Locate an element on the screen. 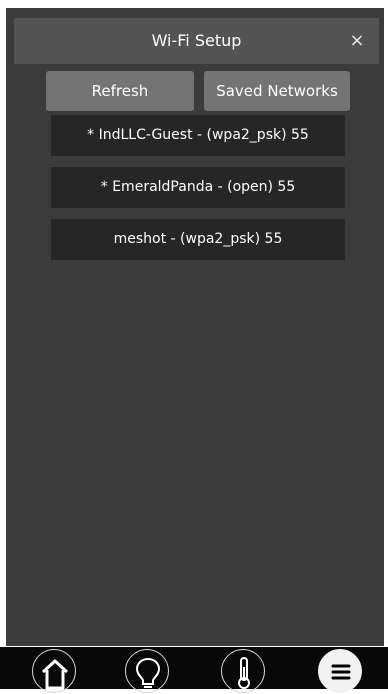  home-button is located at coordinates (54, 671).